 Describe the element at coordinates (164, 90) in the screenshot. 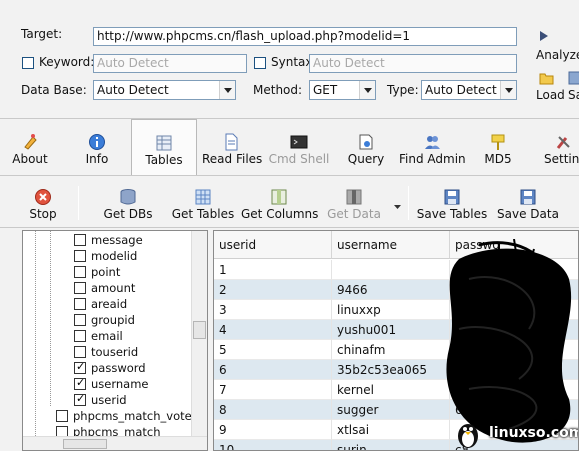

I see `database-select: Auto Detect` at that location.